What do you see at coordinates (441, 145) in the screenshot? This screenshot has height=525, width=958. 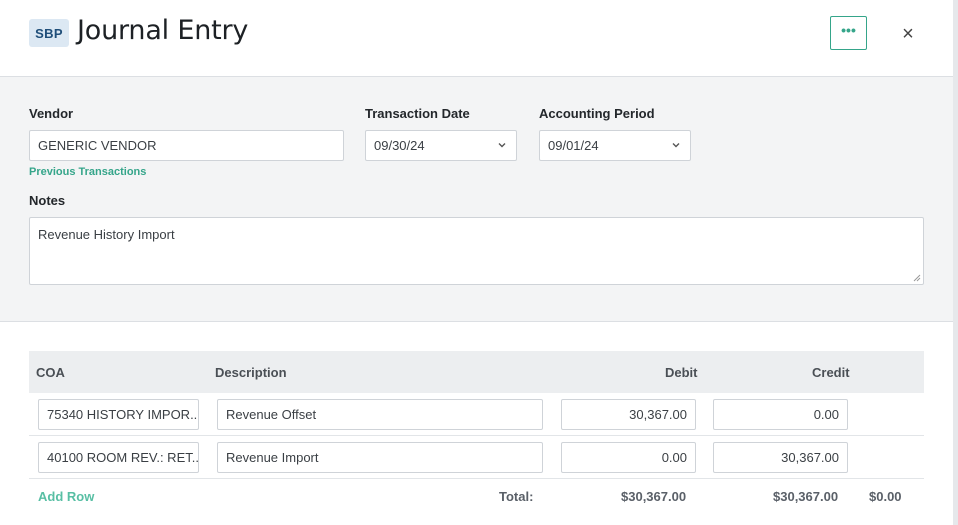 I see `transaction-date-select: 09/30/24` at bounding box center [441, 145].